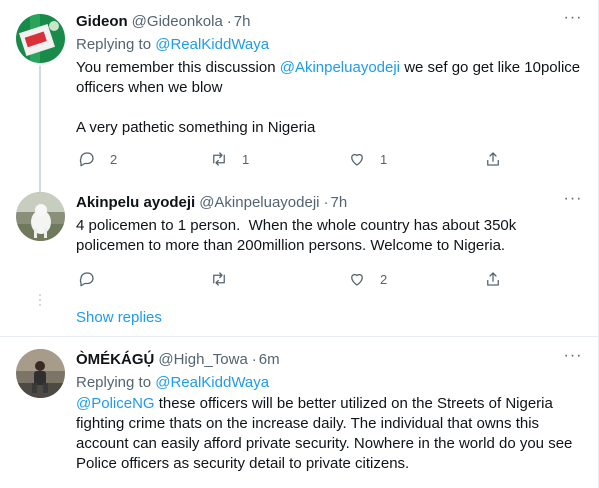 The width and height of the screenshot is (599, 488). What do you see at coordinates (259, 203) in the screenshot?
I see `author-handle: @Akinpeluayodeji` at bounding box center [259, 203].